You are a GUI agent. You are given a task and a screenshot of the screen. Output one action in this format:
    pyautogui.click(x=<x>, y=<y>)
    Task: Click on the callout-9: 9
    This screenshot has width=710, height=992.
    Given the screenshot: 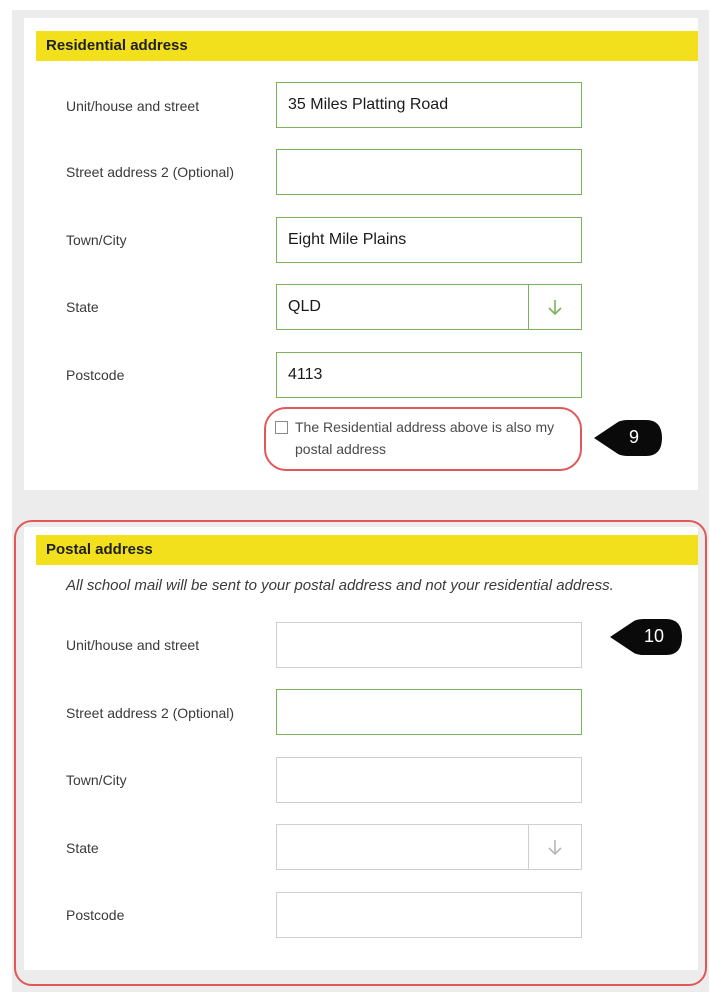 What is the action you would take?
    pyautogui.click(x=628, y=438)
    